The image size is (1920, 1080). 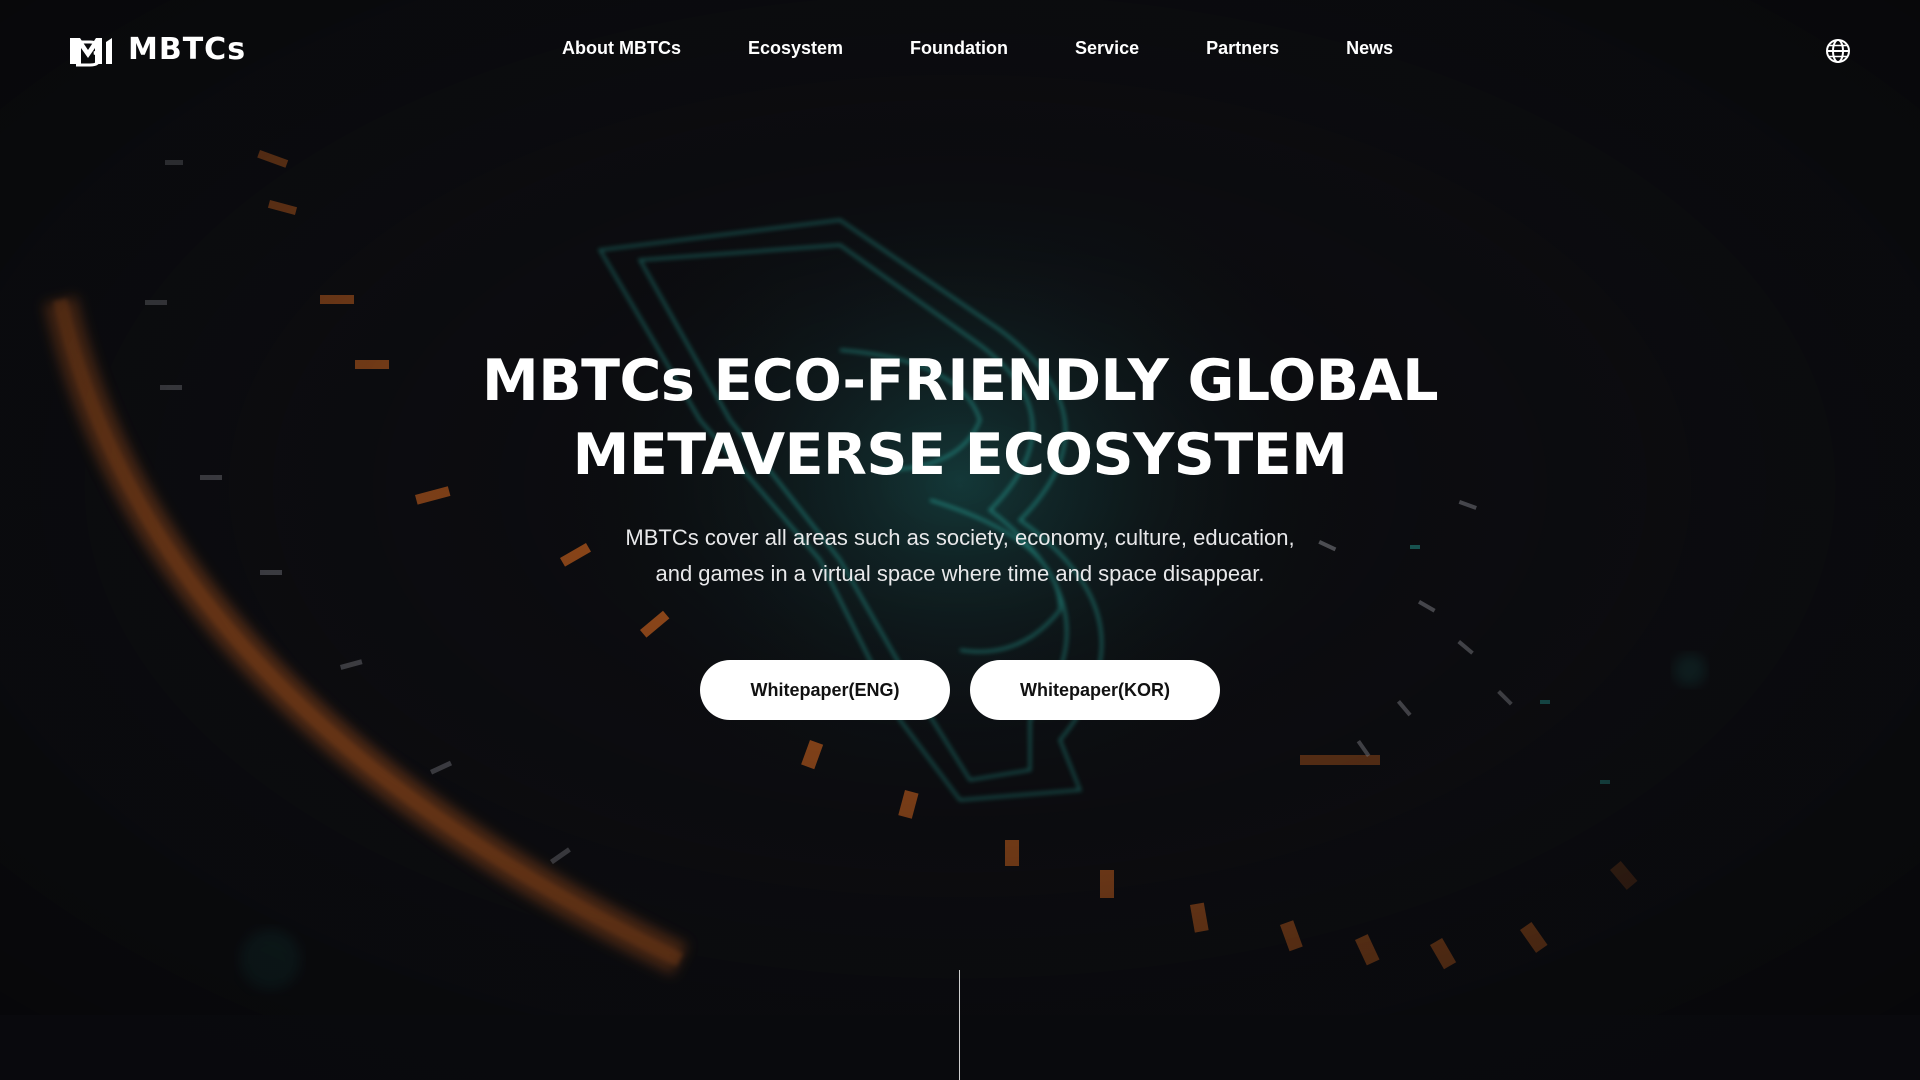 What do you see at coordinates (960, 455) in the screenshot?
I see `hero-title-line-2: METAVERSE ECOSYSTEM` at bounding box center [960, 455].